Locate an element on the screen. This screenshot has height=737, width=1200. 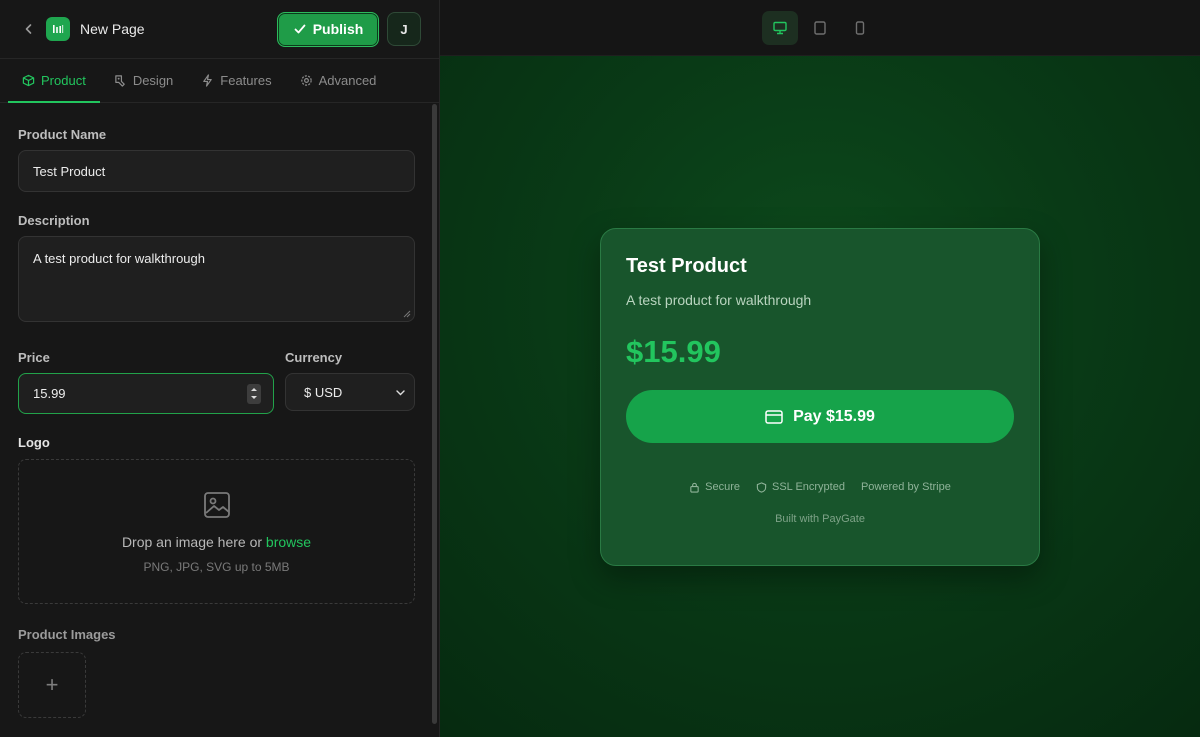
number-stepper-icon is located at coordinates (254, 393).